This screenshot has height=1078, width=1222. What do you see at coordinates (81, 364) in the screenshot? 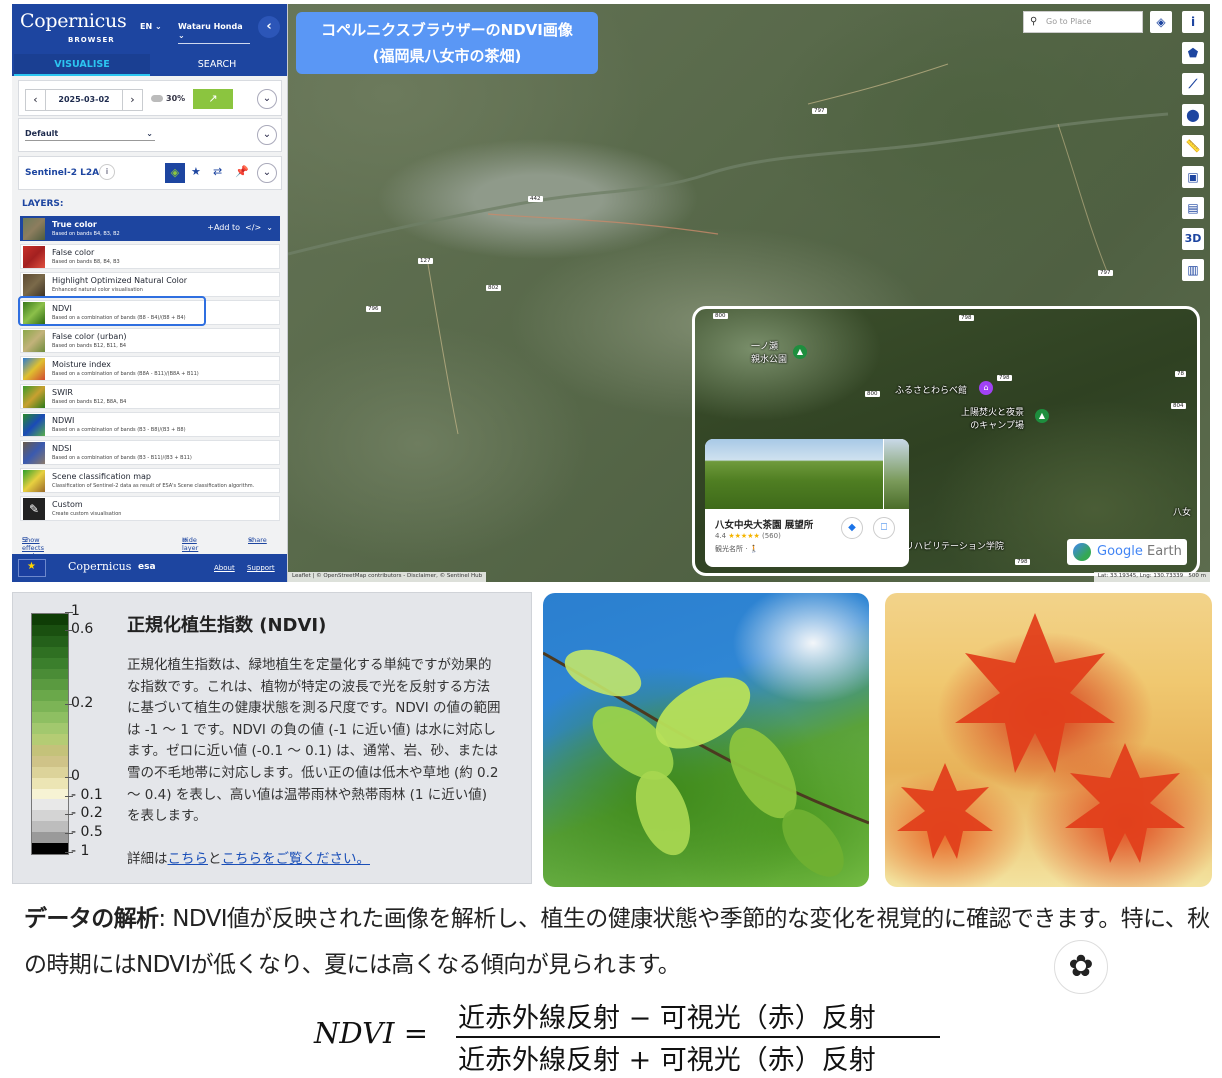
I see `layer-name: Moisture index` at bounding box center [81, 364].